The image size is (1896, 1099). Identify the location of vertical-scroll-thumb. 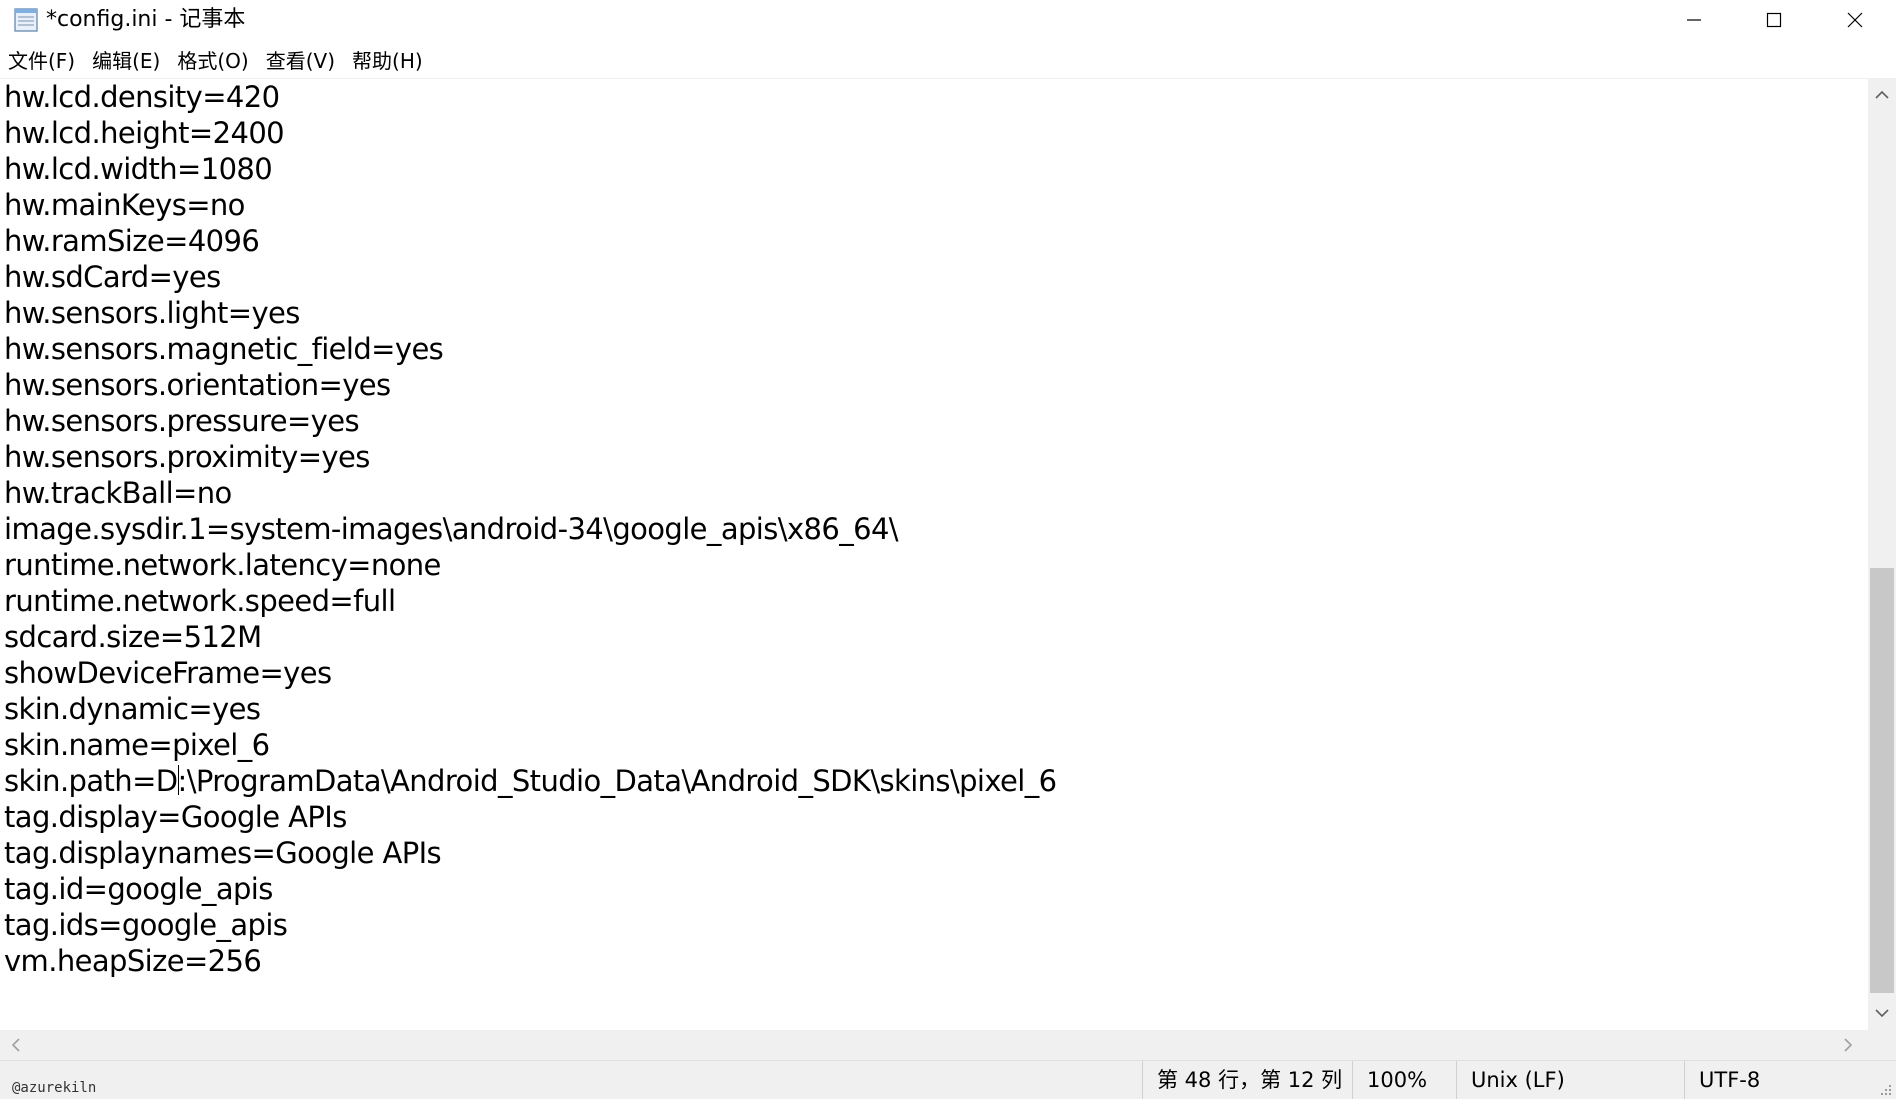
(1882, 780).